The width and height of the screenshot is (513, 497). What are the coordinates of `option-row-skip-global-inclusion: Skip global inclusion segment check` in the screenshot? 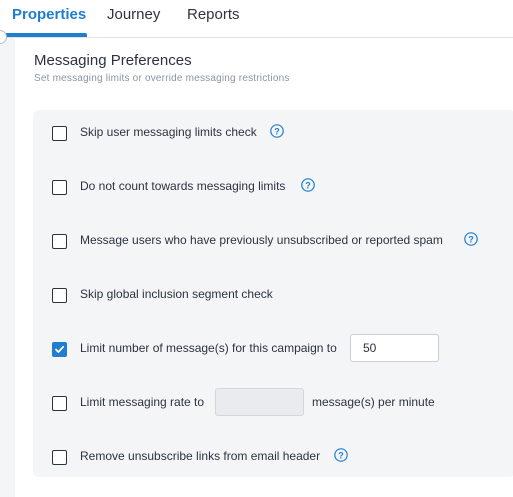 It's located at (273, 296).